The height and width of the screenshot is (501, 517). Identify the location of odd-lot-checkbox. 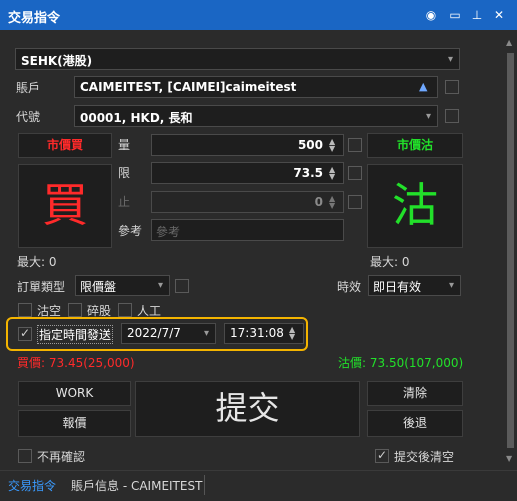
(75, 310).